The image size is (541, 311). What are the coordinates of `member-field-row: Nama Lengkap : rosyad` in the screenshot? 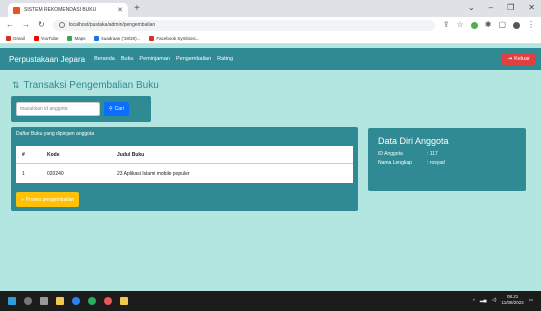 It's located at (447, 163).